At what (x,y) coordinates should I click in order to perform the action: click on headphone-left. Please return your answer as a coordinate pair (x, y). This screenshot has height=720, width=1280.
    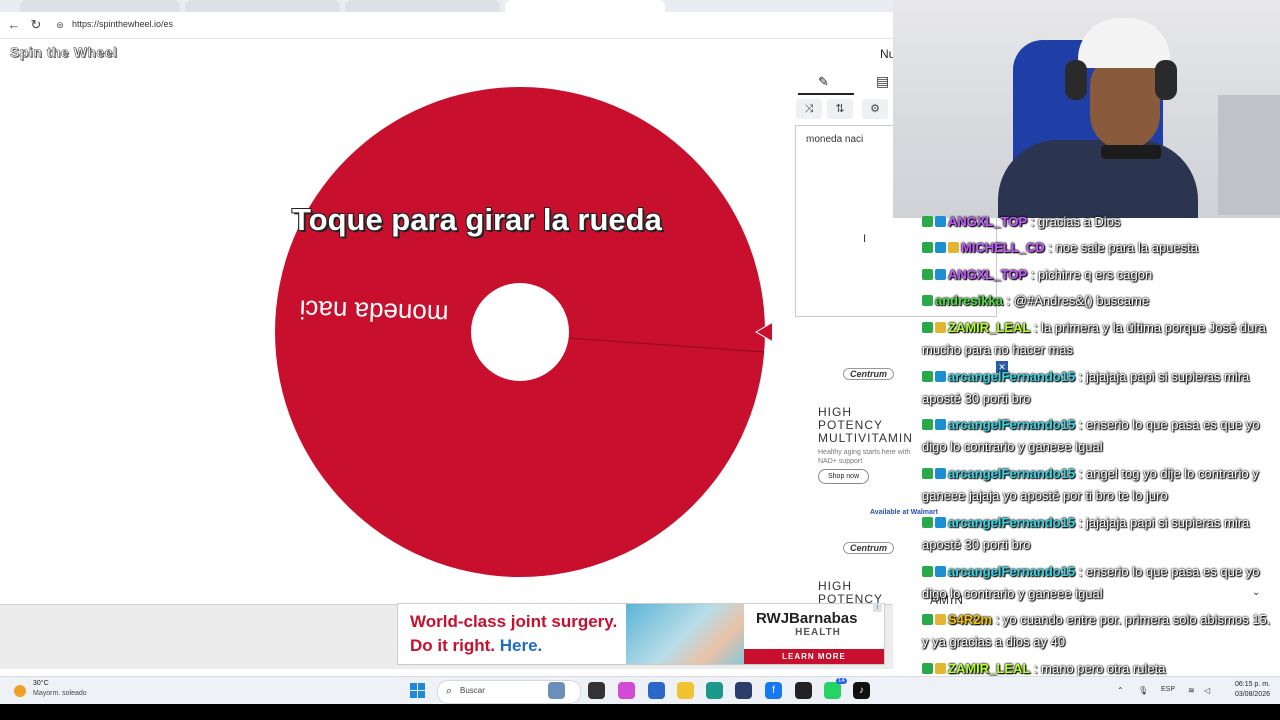
    Looking at the image, I should click on (1076, 80).